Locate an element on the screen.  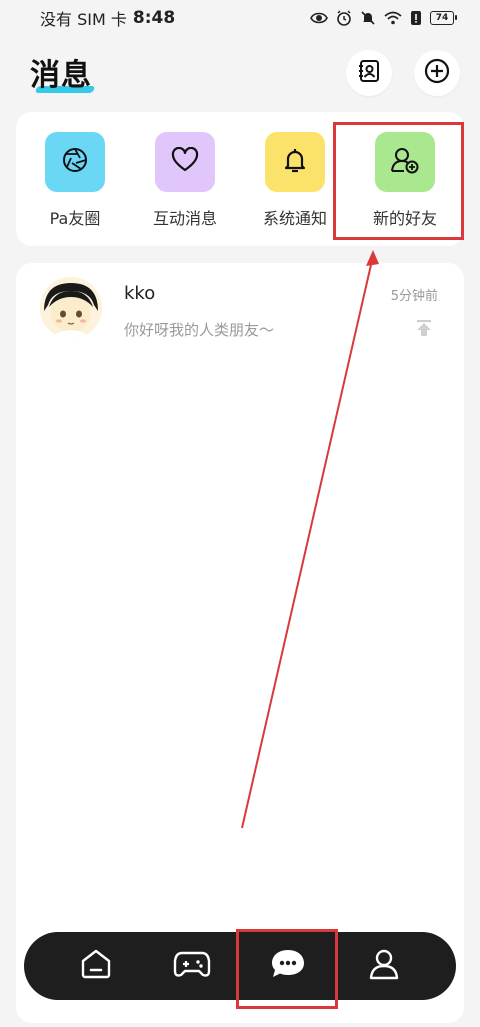
bell-icon is located at coordinates (295, 162).